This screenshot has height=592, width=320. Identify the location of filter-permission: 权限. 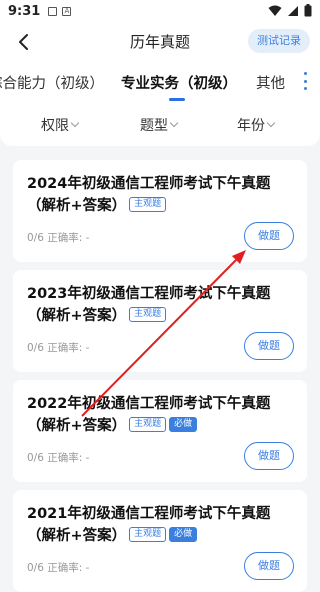
(60, 125).